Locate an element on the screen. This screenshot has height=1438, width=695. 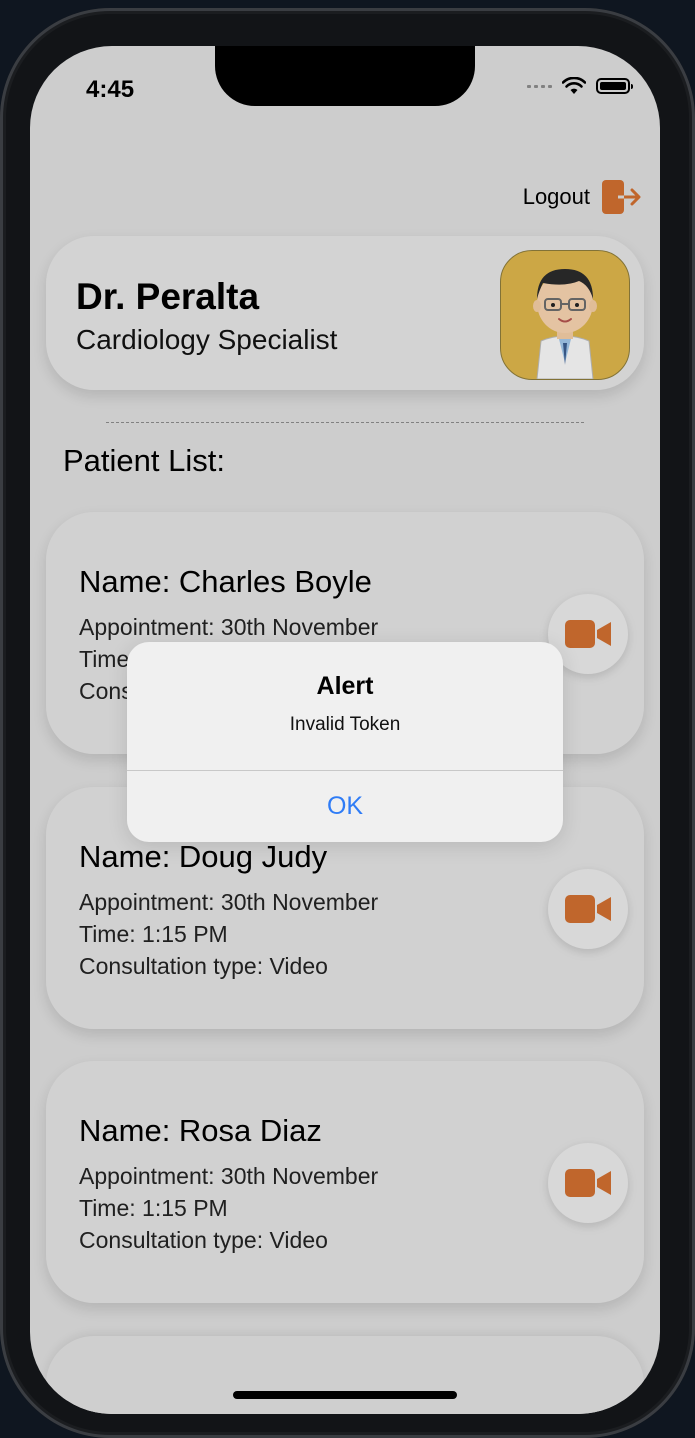
alert-title: Alert is located at coordinates (345, 686).